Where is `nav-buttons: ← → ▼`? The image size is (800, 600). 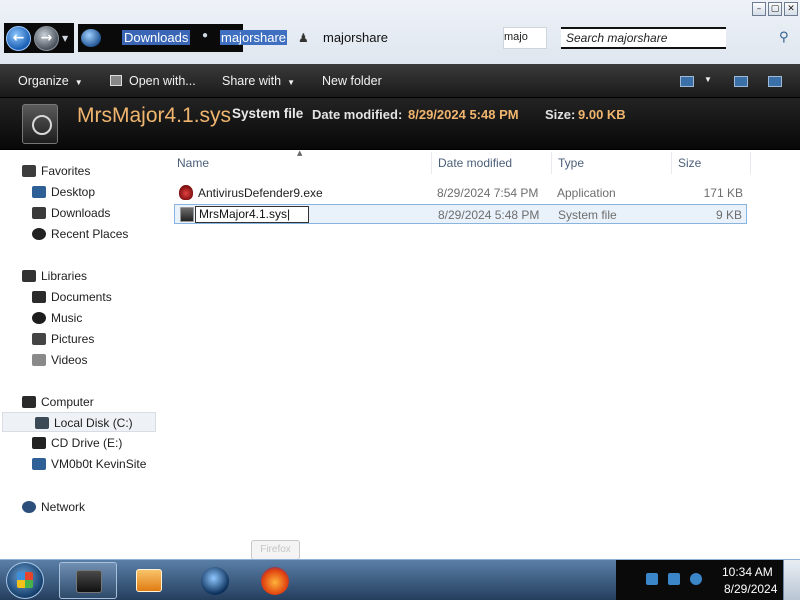
nav-buttons: ← → ▼ is located at coordinates (39, 38).